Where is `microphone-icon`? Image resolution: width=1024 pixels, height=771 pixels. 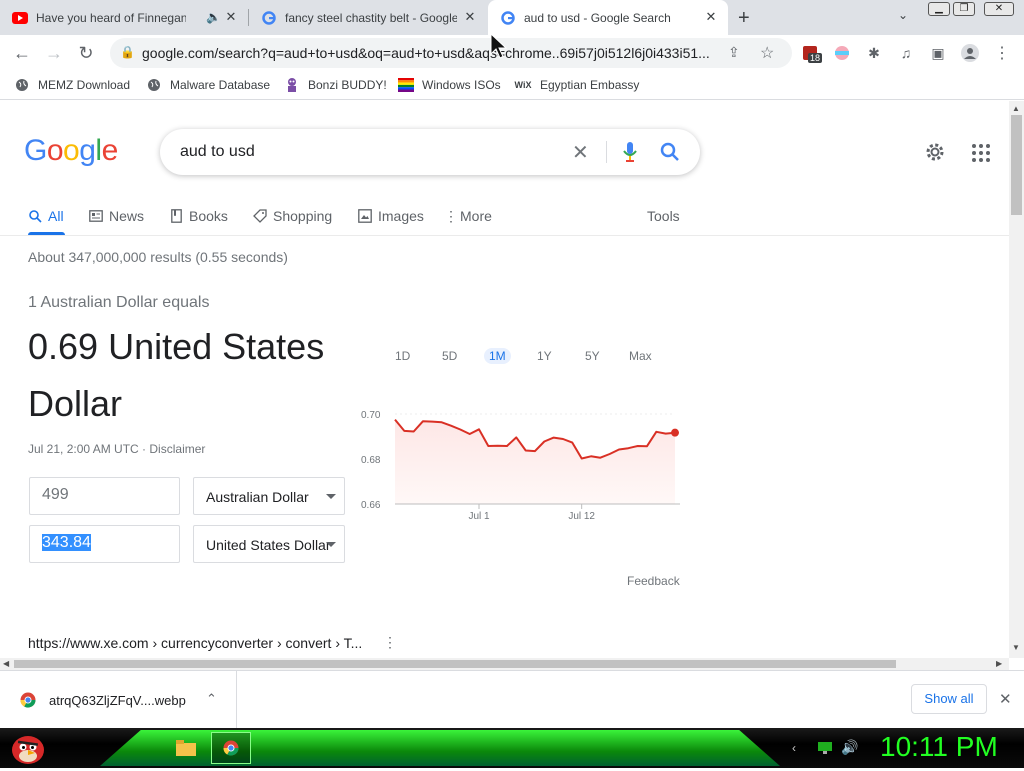 microphone-icon is located at coordinates (630, 154).